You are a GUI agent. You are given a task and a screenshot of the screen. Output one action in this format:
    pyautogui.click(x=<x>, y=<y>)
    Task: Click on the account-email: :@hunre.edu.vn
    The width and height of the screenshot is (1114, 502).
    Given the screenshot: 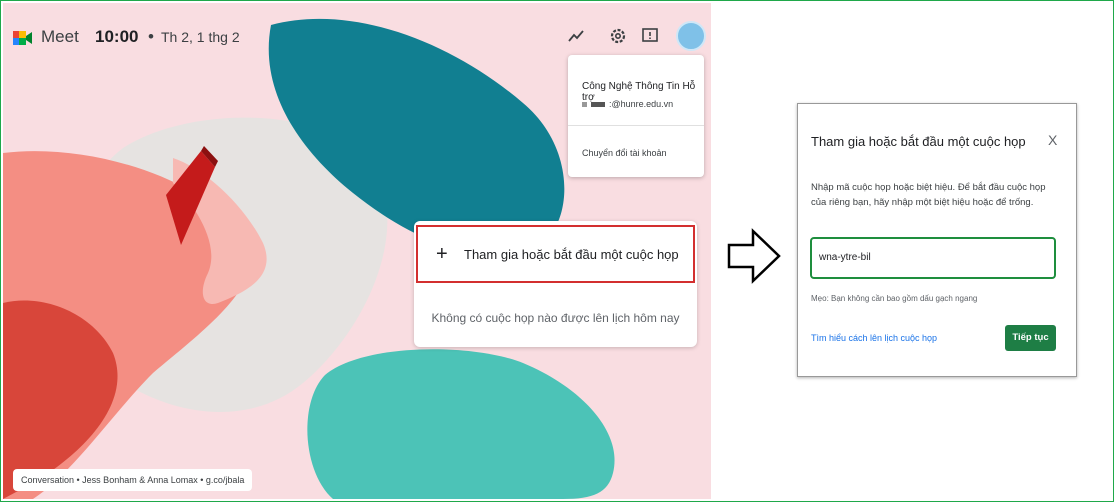 What is the action you would take?
    pyautogui.click(x=641, y=104)
    